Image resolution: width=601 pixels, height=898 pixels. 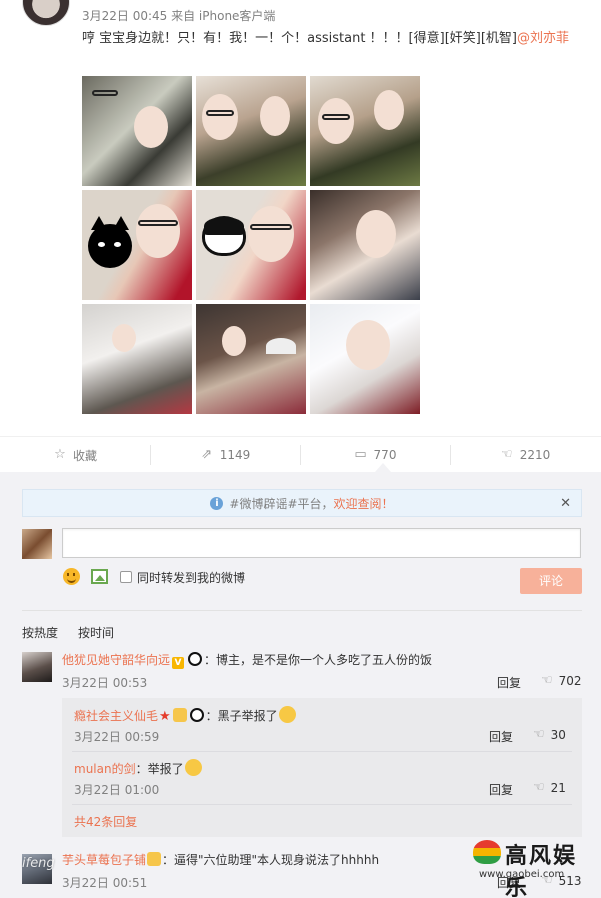 What do you see at coordinates (105, 883) in the screenshot?
I see `comment-time: 3月22日 00:51` at bounding box center [105, 883].